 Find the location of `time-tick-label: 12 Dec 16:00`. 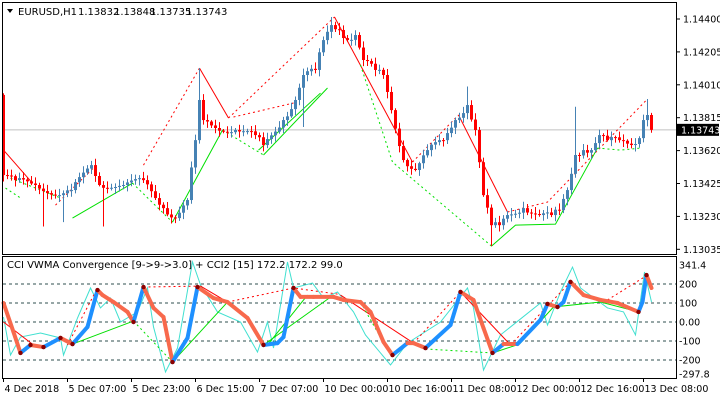

time-tick-label: 12 Dec 16:00 is located at coordinates (613, 389).